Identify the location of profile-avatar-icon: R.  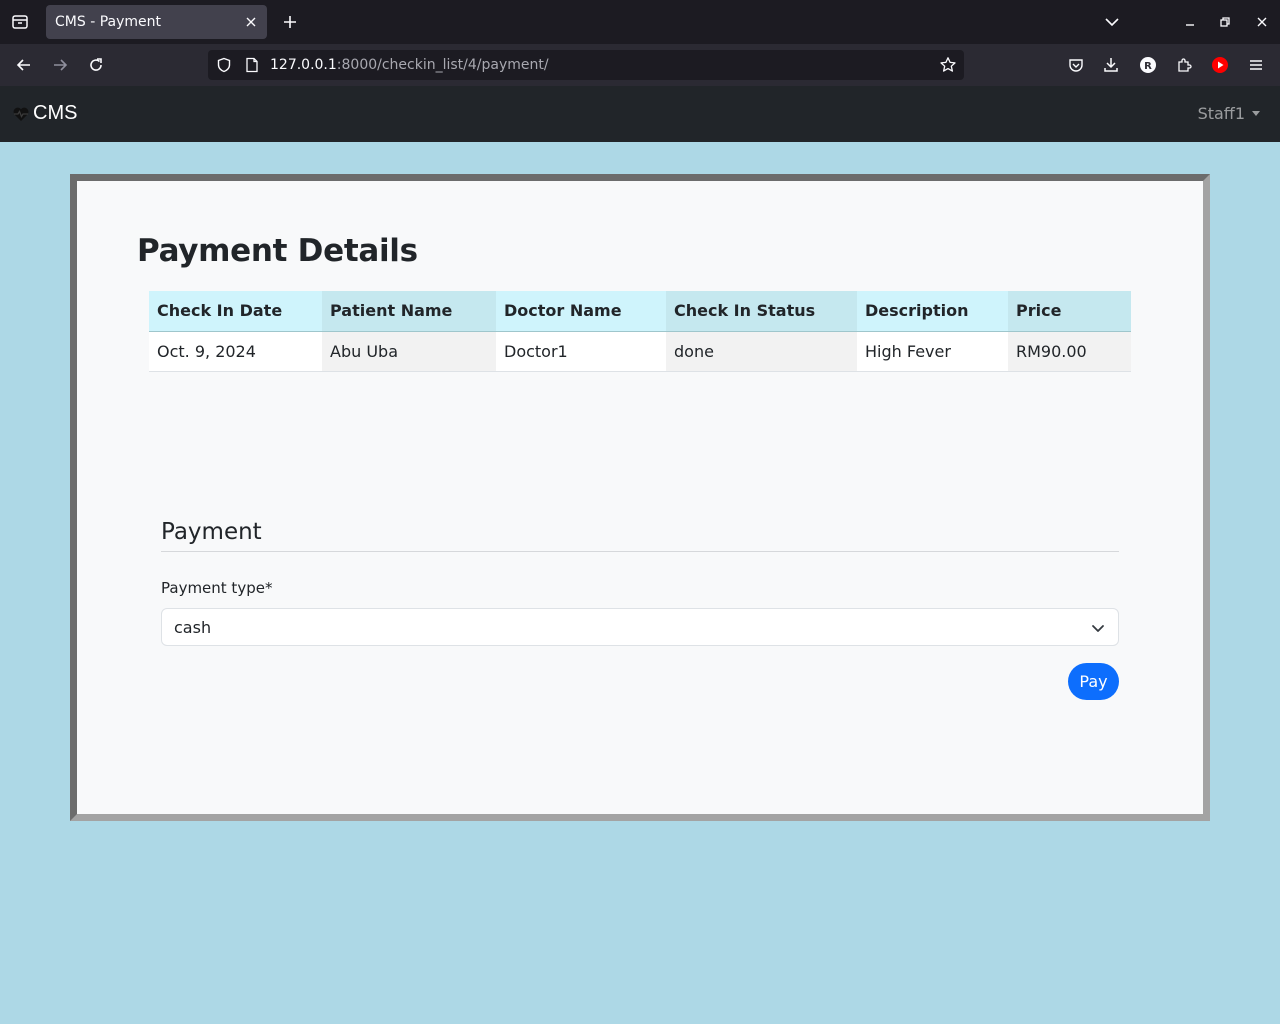
(1148, 65).